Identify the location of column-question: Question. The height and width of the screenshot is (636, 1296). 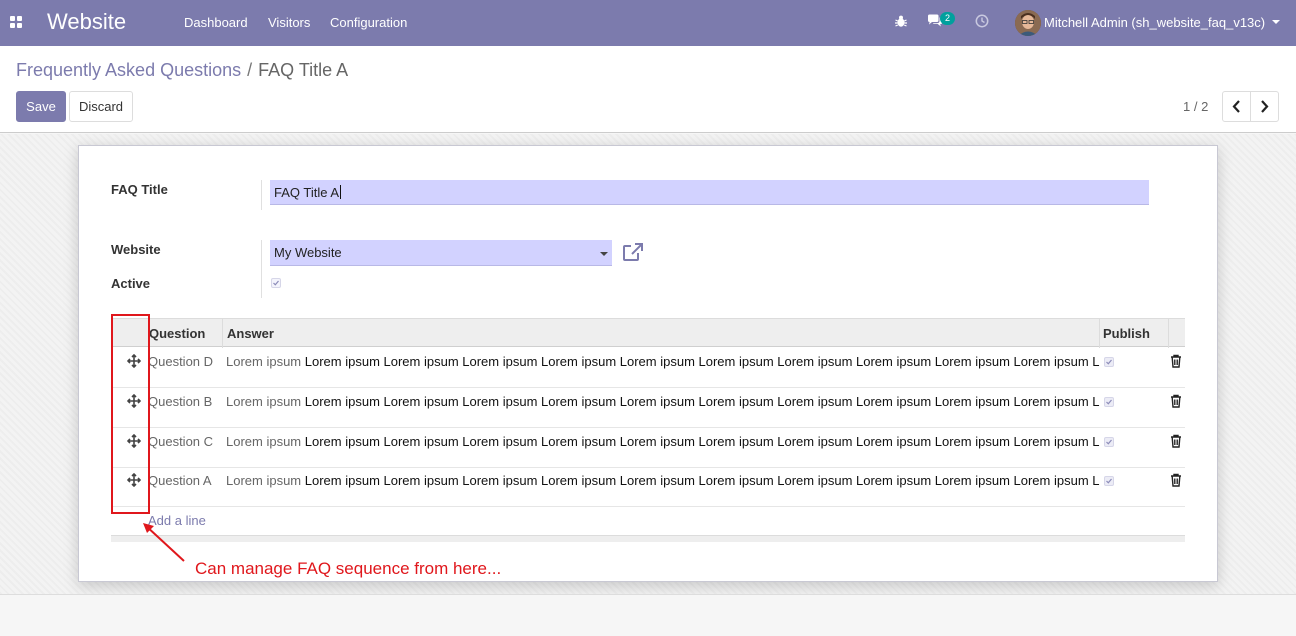
(177, 333).